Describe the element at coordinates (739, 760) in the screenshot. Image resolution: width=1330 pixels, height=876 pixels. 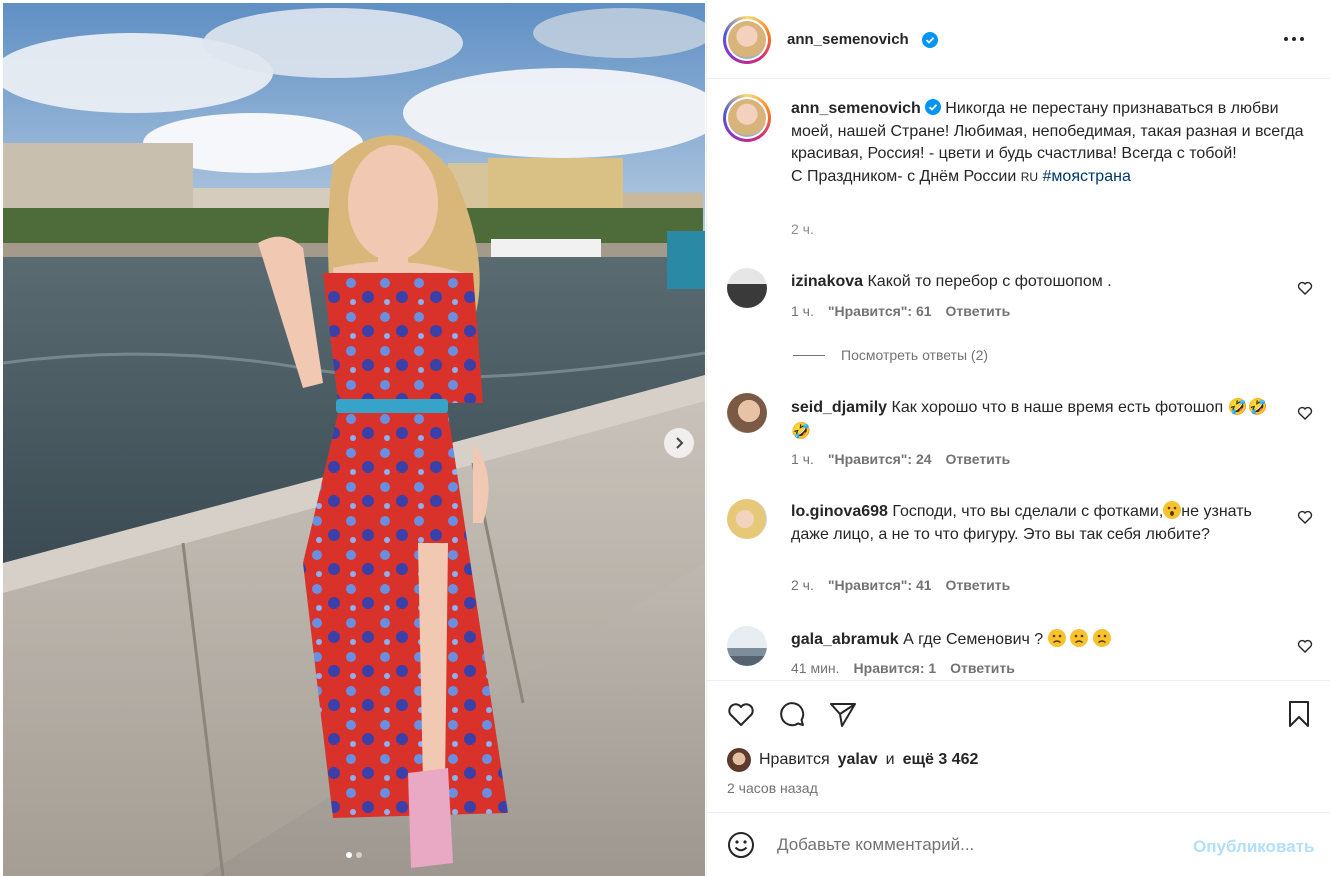
I see `liker-avatar` at that location.